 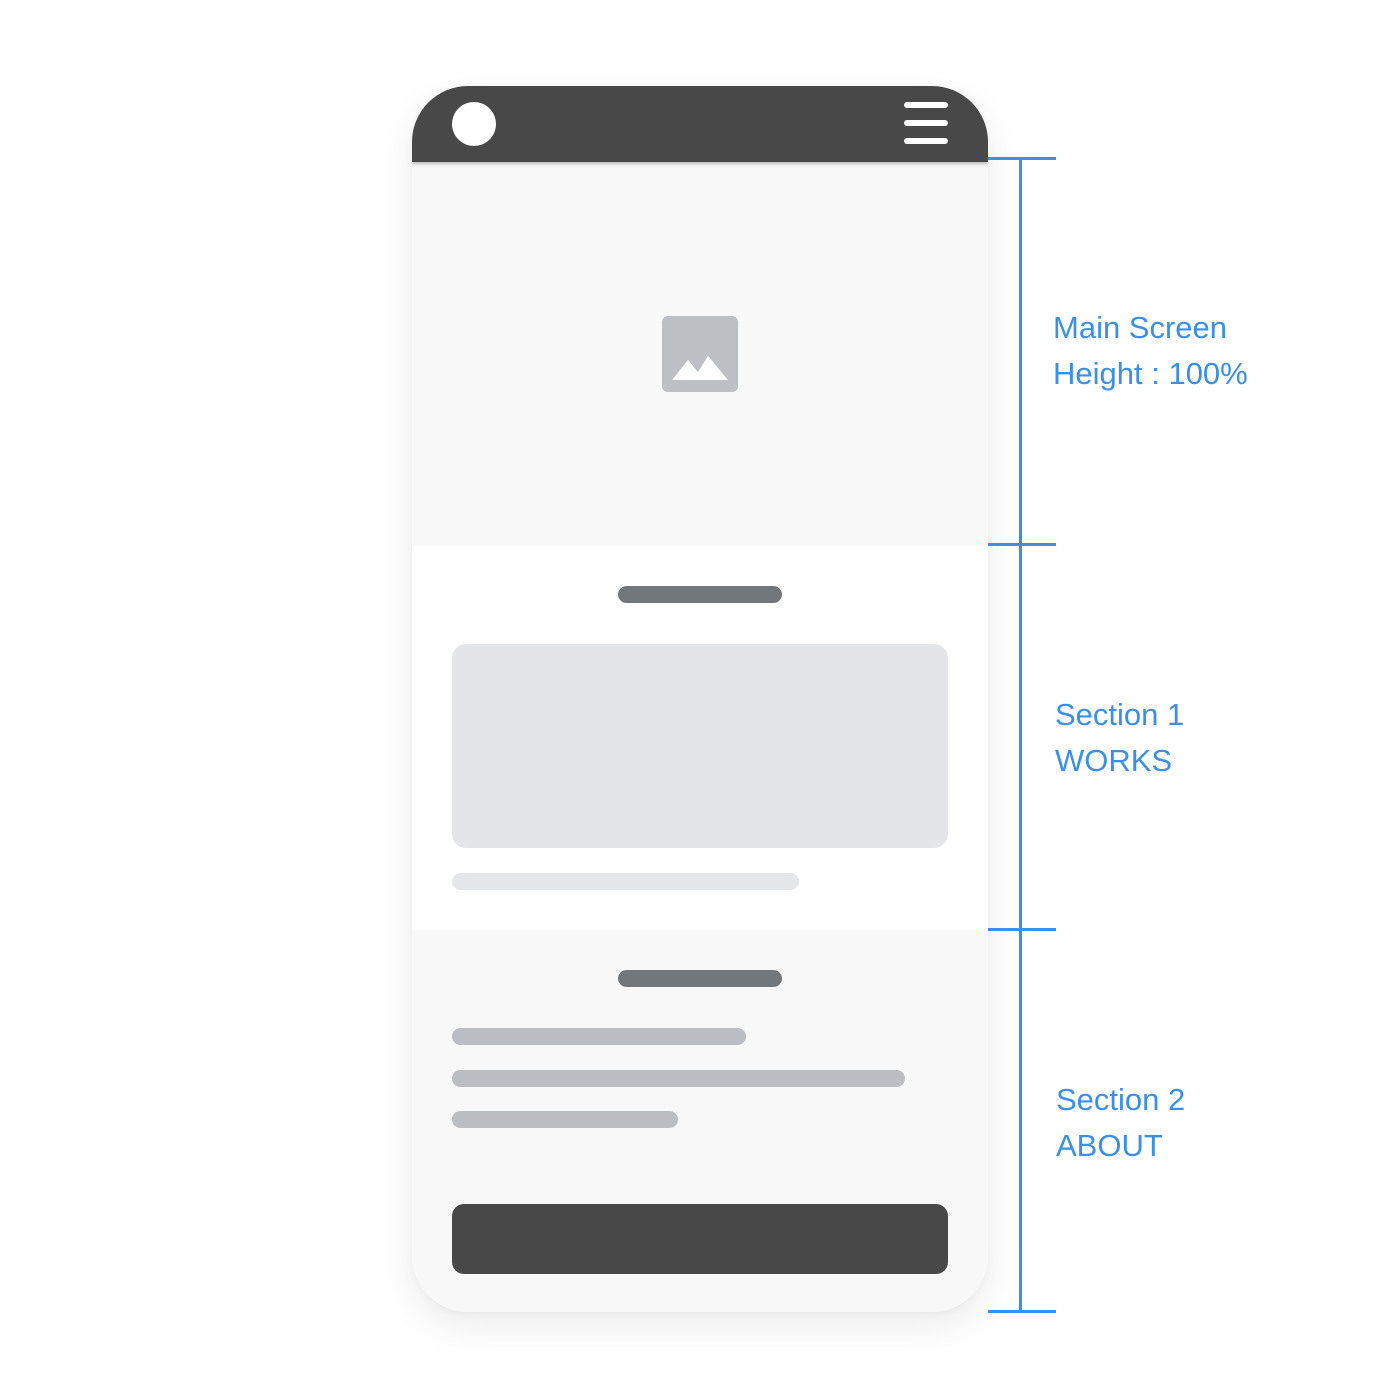 What do you see at coordinates (700, 124) in the screenshot?
I see `header-bar` at bounding box center [700, 124].